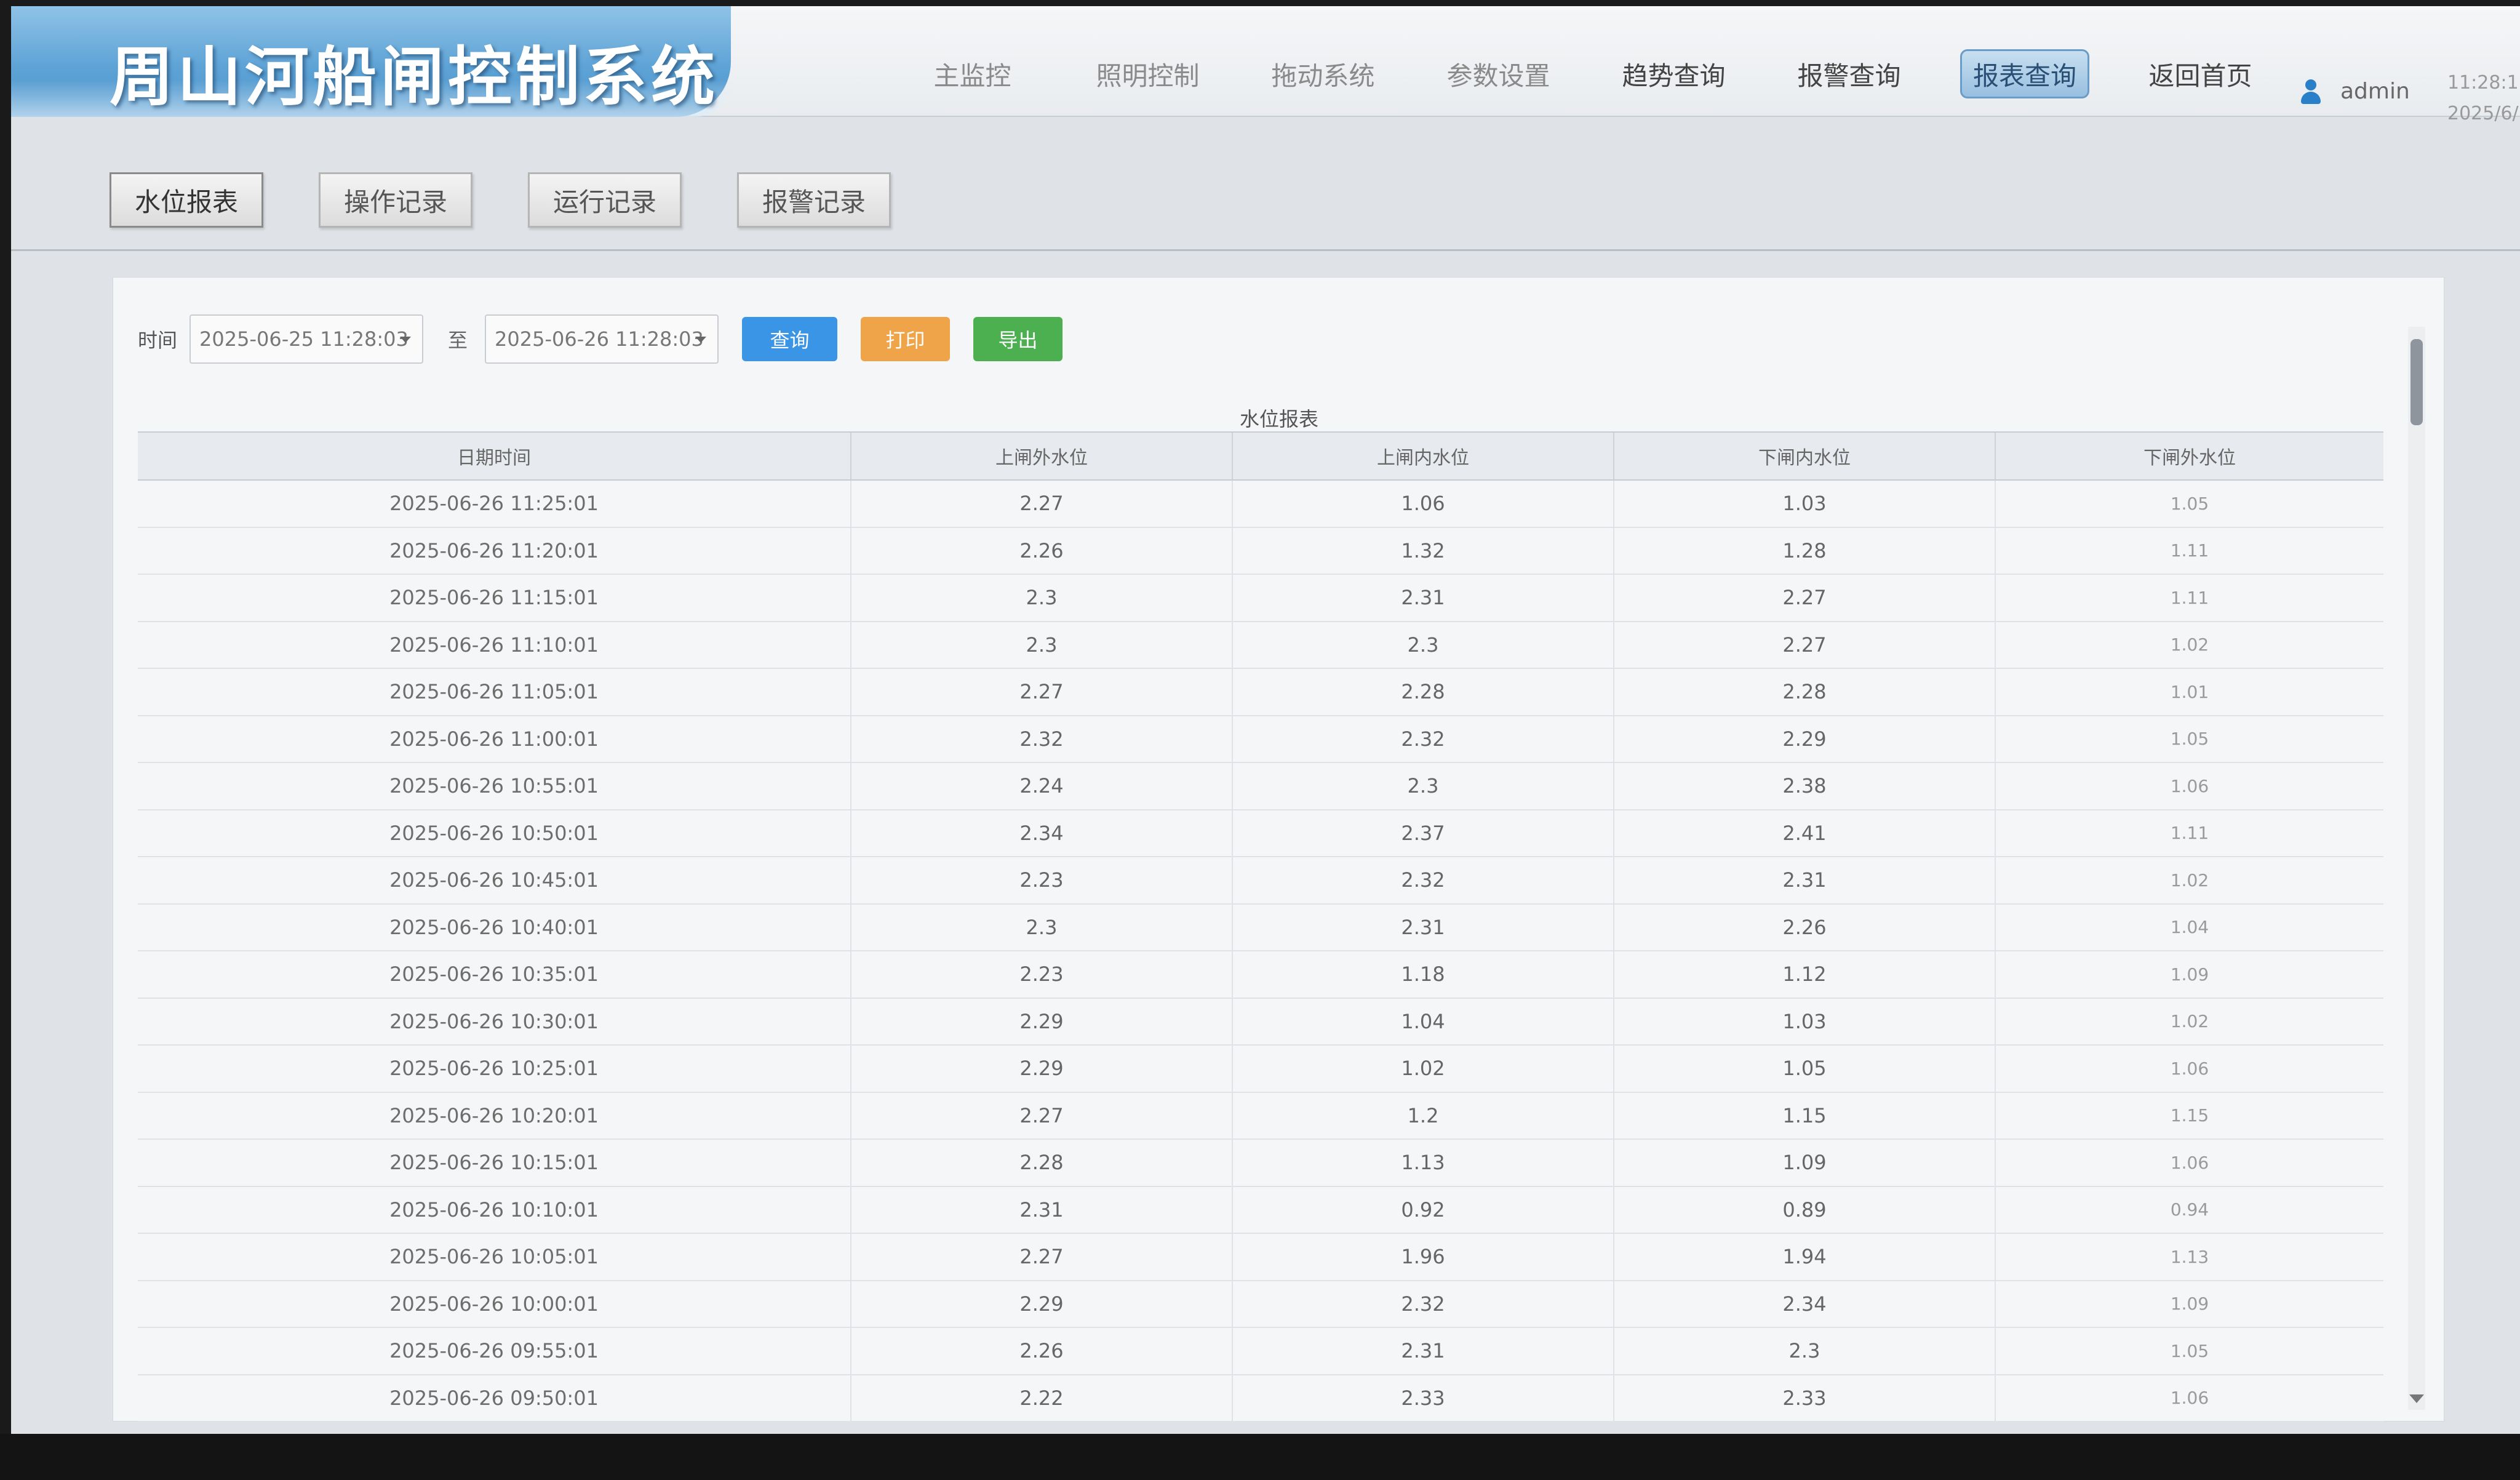 Image resolution: width=2520 pixels, height=1480 pixels. I want to click on clock: 11:28:1 2025/6/, so click(2483, 98).